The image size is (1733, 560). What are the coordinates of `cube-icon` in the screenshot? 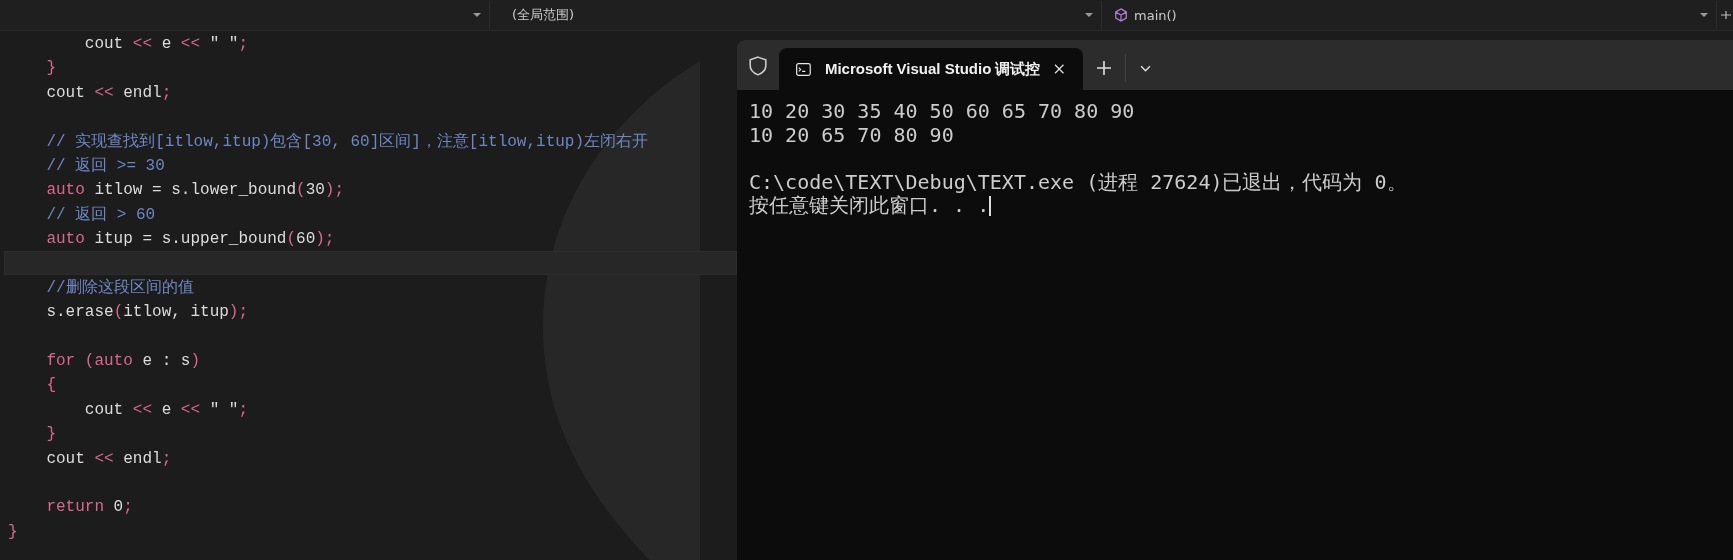 It's located at (1121, 15).